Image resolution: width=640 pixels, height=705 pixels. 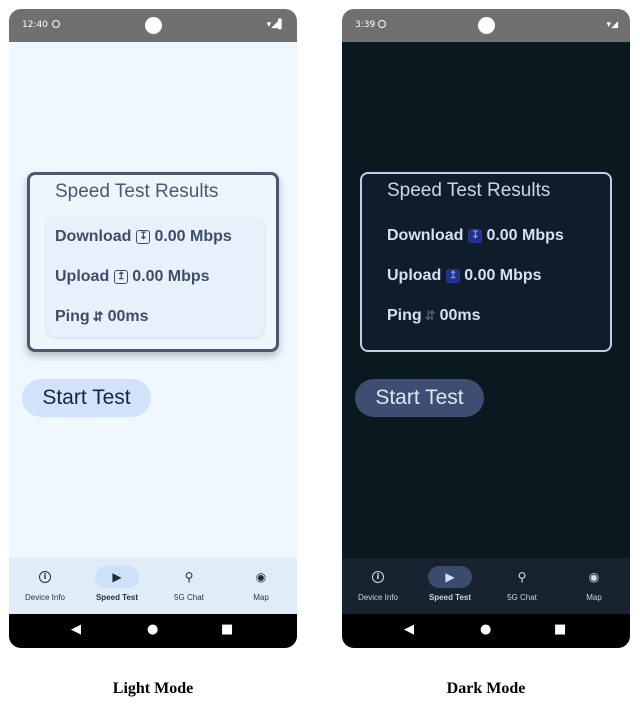 What do you see at coordinates (365, 25) in the screenshot?
I see `status-time: 3:39` at bounding box center [365, 25].